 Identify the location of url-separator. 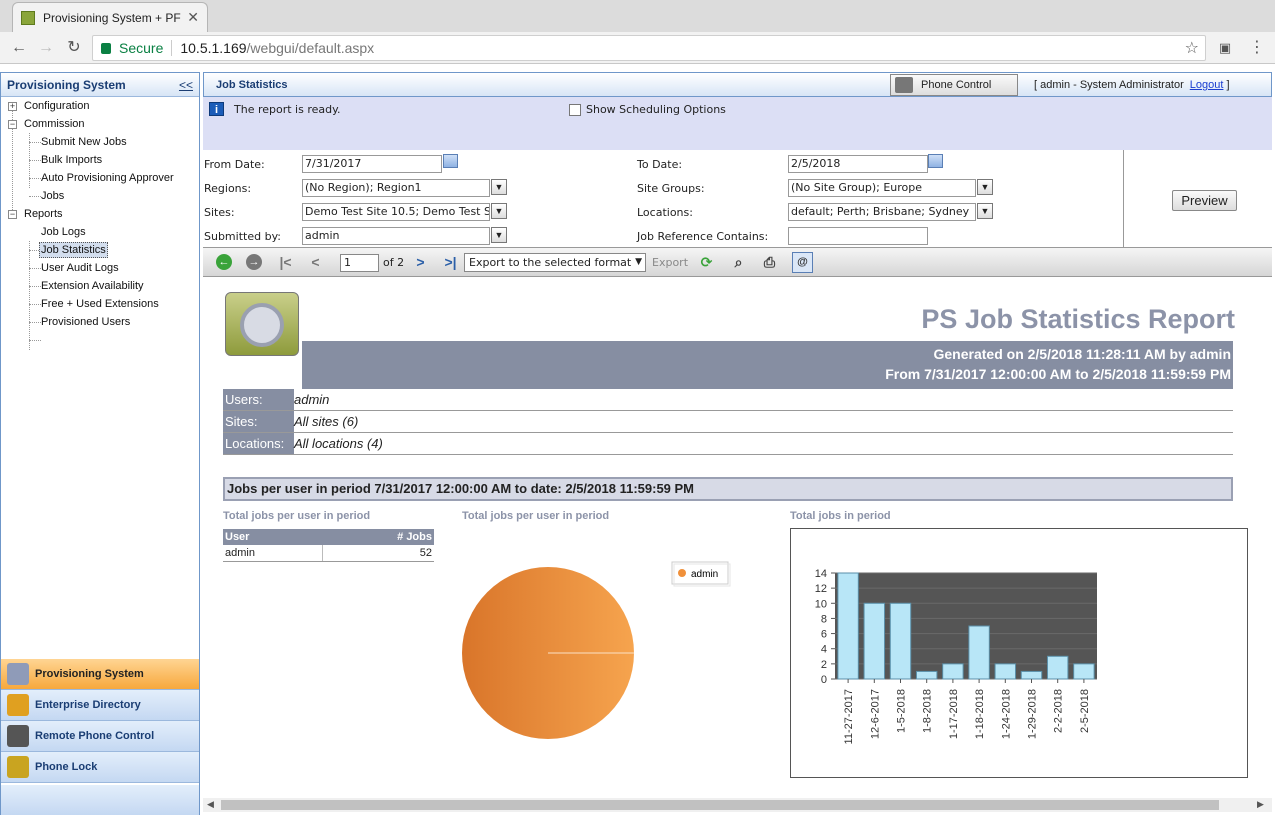
(172, 48).